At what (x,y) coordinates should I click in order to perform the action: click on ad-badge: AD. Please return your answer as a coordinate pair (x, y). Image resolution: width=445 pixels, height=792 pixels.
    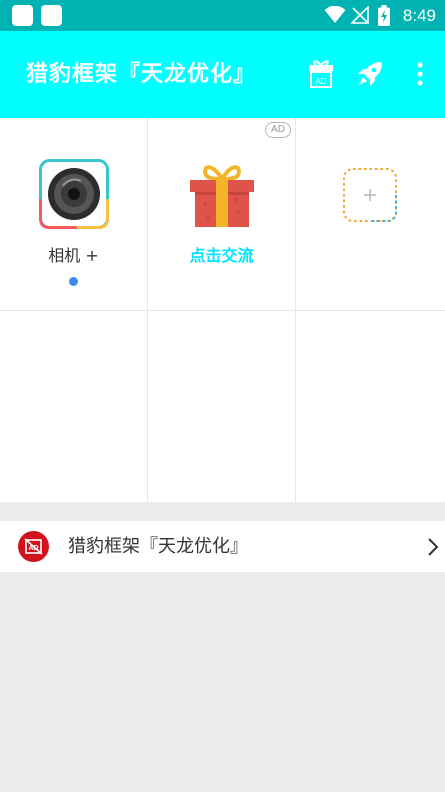
    Looking at the image, I should click on (278, 130).